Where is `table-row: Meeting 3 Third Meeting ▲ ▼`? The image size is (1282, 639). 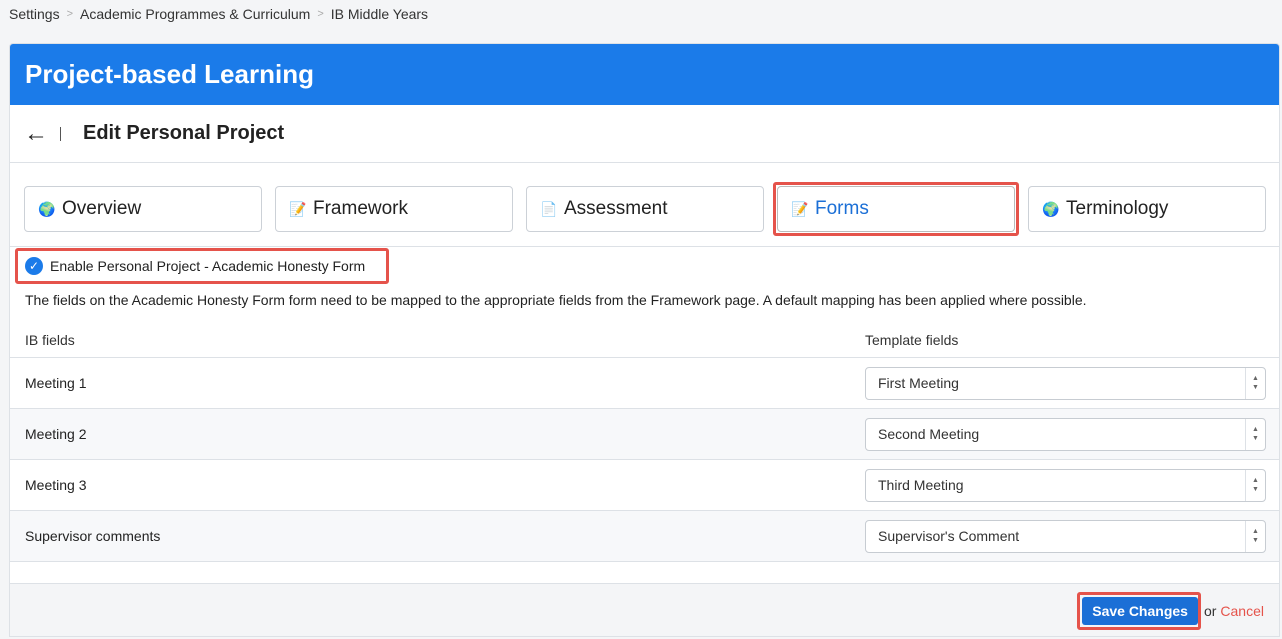
table-row: Meeting 3 Third Meeting ▲ ▼ is located at coordinates (644, 485).